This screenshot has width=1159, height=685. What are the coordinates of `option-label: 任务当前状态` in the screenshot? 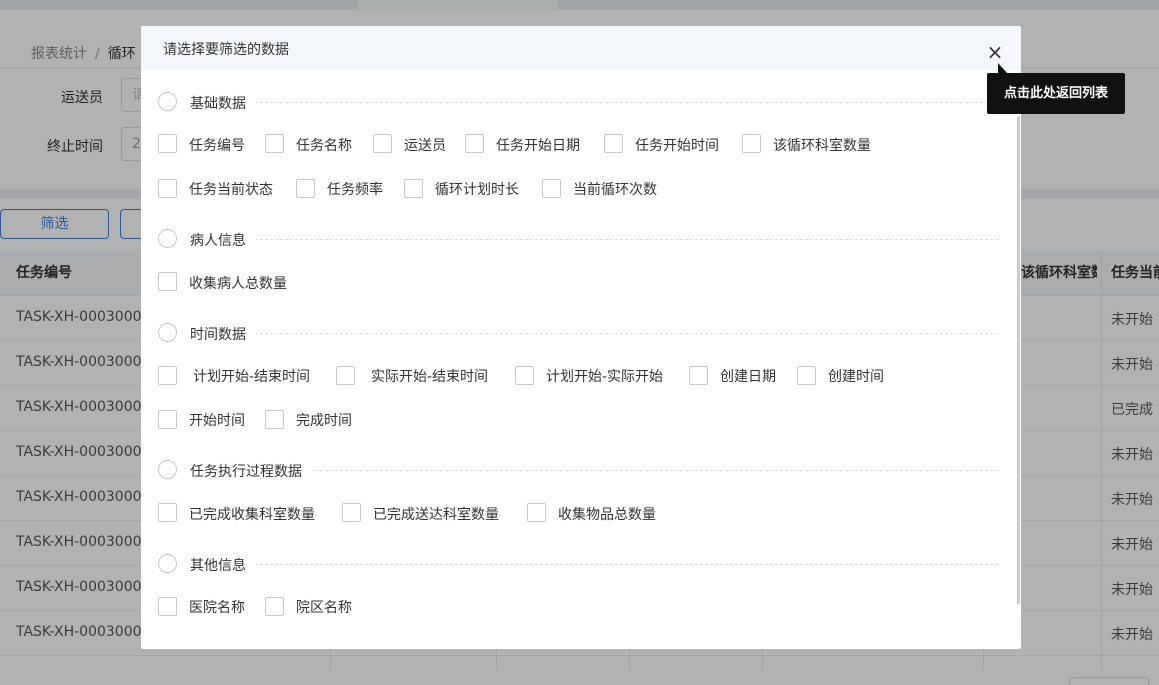 It's located at (231, 189).